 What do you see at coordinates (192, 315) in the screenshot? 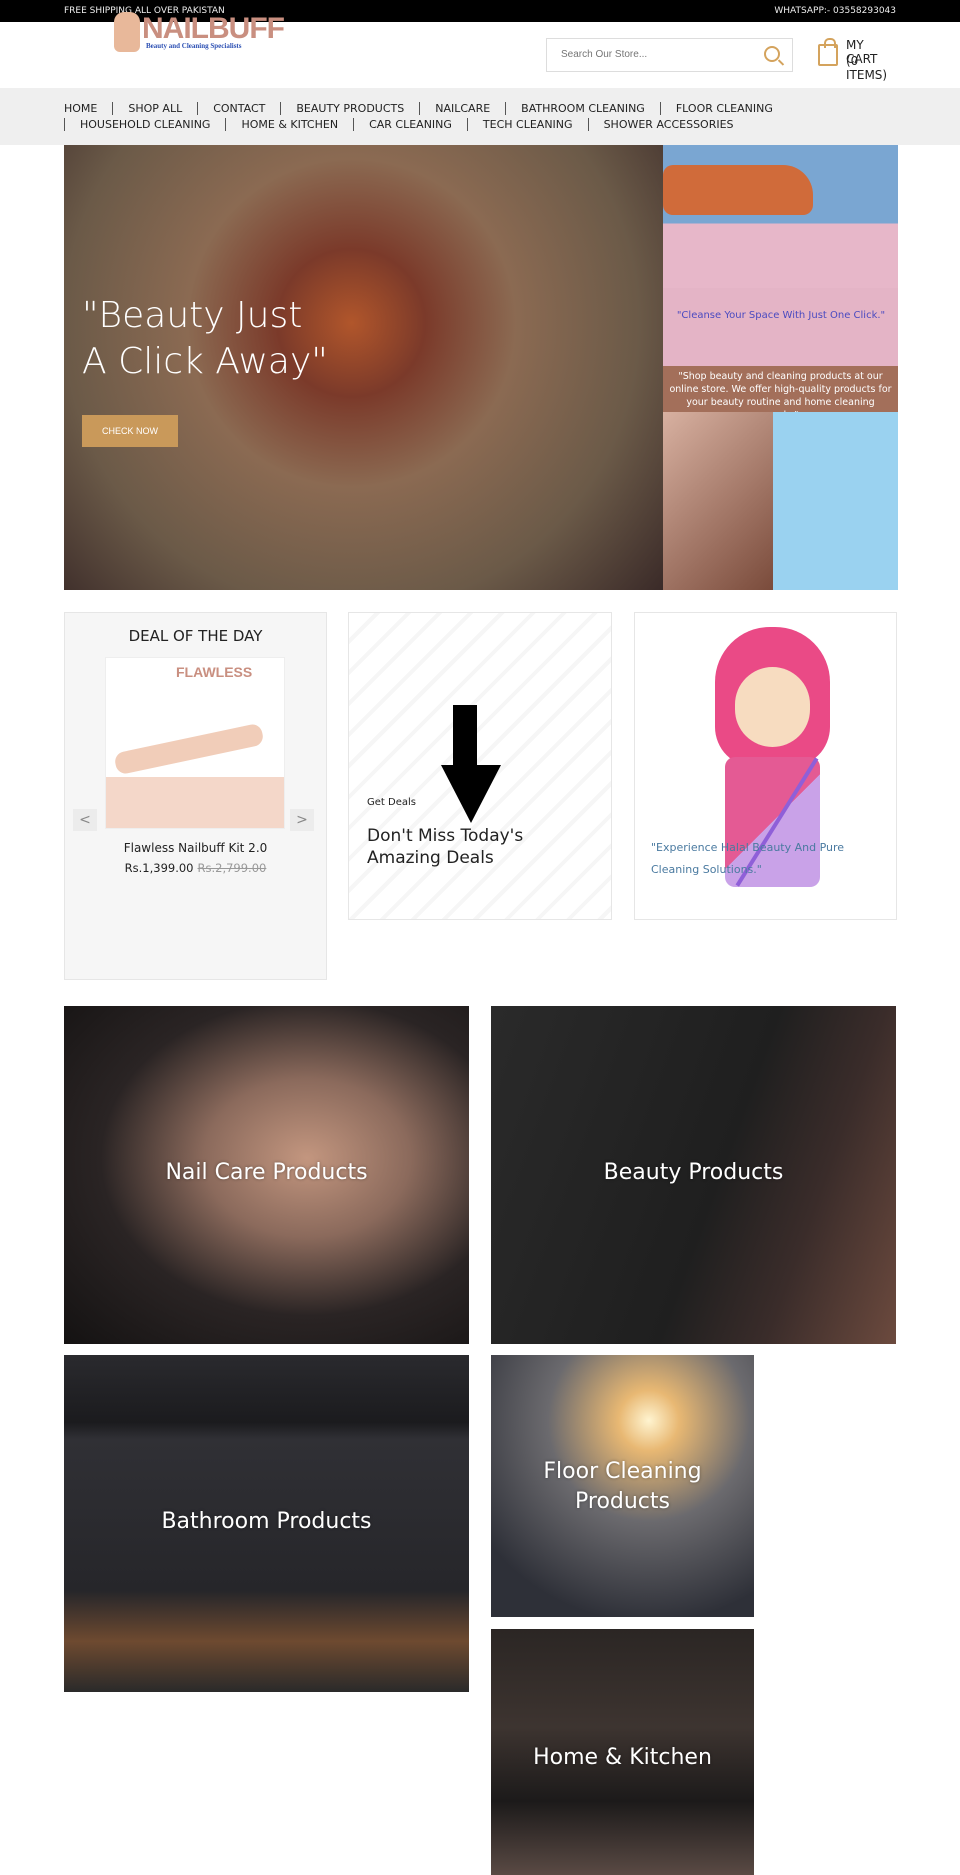
I see `hero-headline-line1: "Beauty Just` at bounding box center [192, 315].